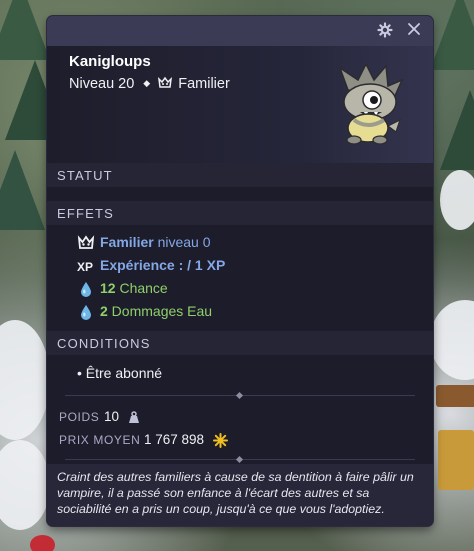  What do you see at coordinates (112, 416) in the screenshot?
I see `poids-value: 10` at bounding box center [112, 416].